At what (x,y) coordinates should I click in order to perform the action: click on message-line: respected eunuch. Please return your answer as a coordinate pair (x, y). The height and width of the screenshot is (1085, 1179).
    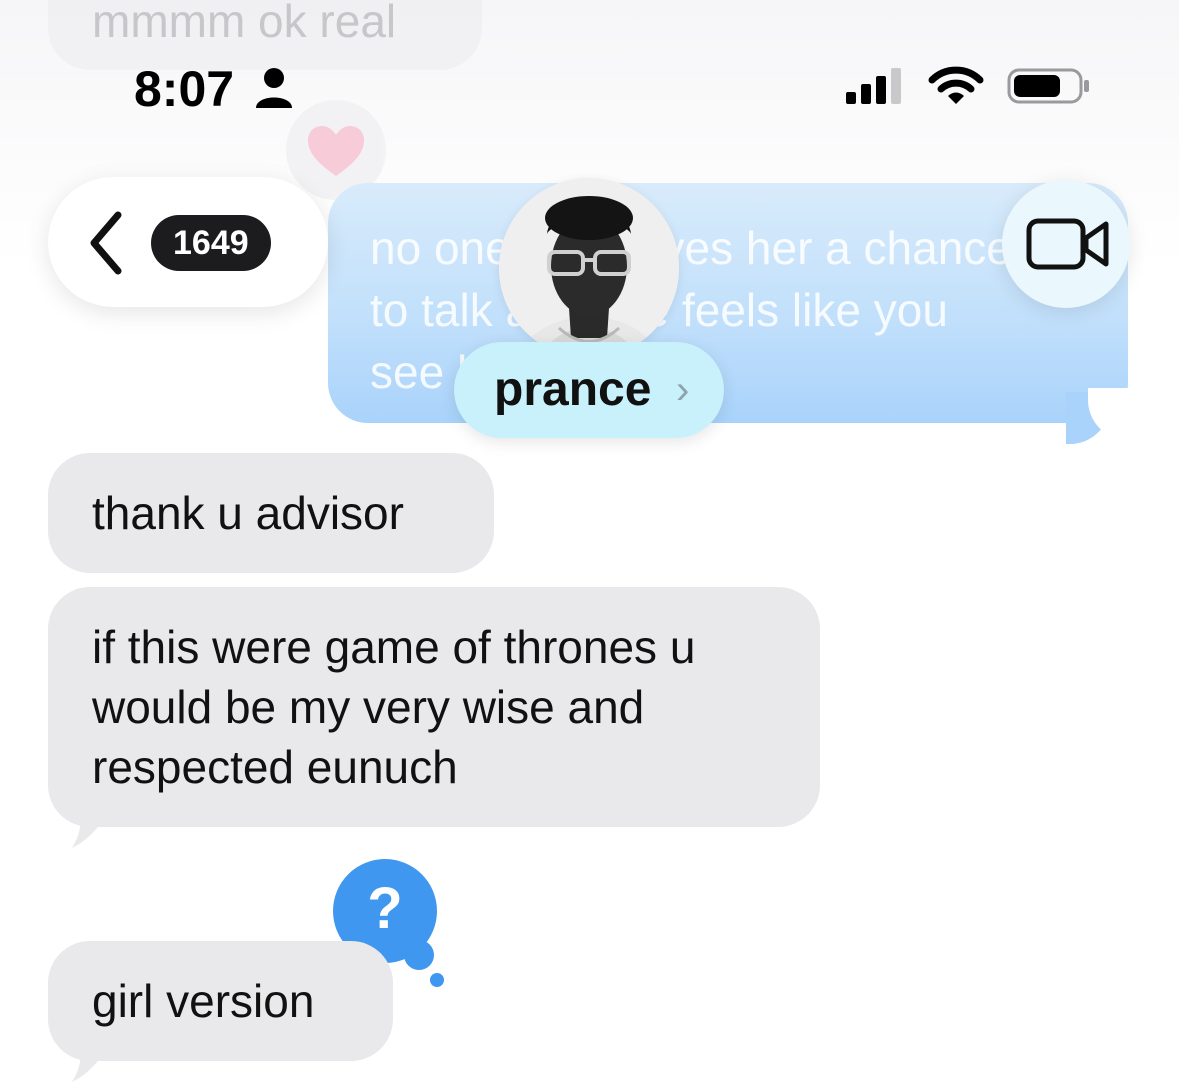
    Looking at the image, I should click on (275, 767).